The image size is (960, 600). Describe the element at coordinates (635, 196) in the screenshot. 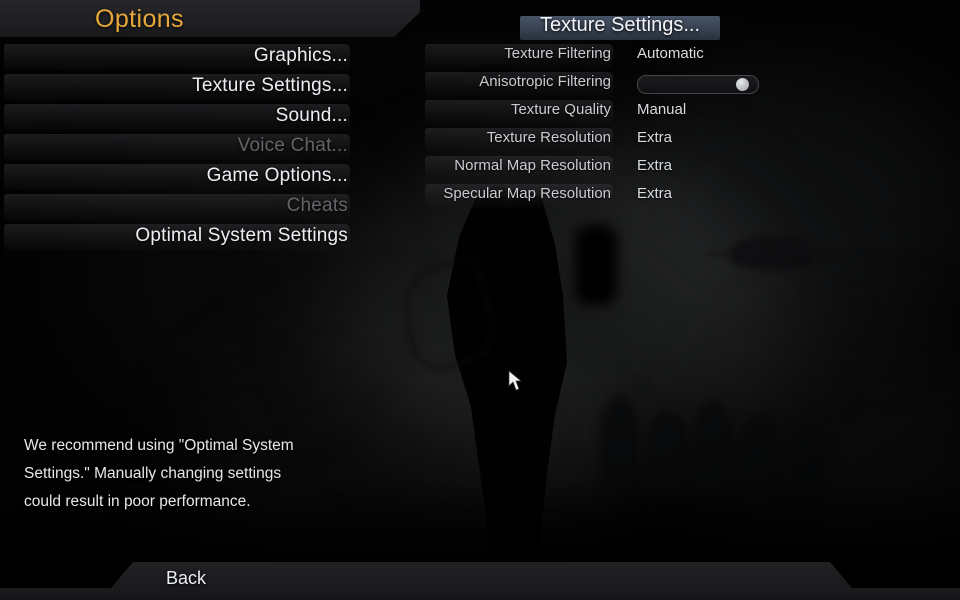

I see `setting-row: Specular Map Resolution Extra` at that location.